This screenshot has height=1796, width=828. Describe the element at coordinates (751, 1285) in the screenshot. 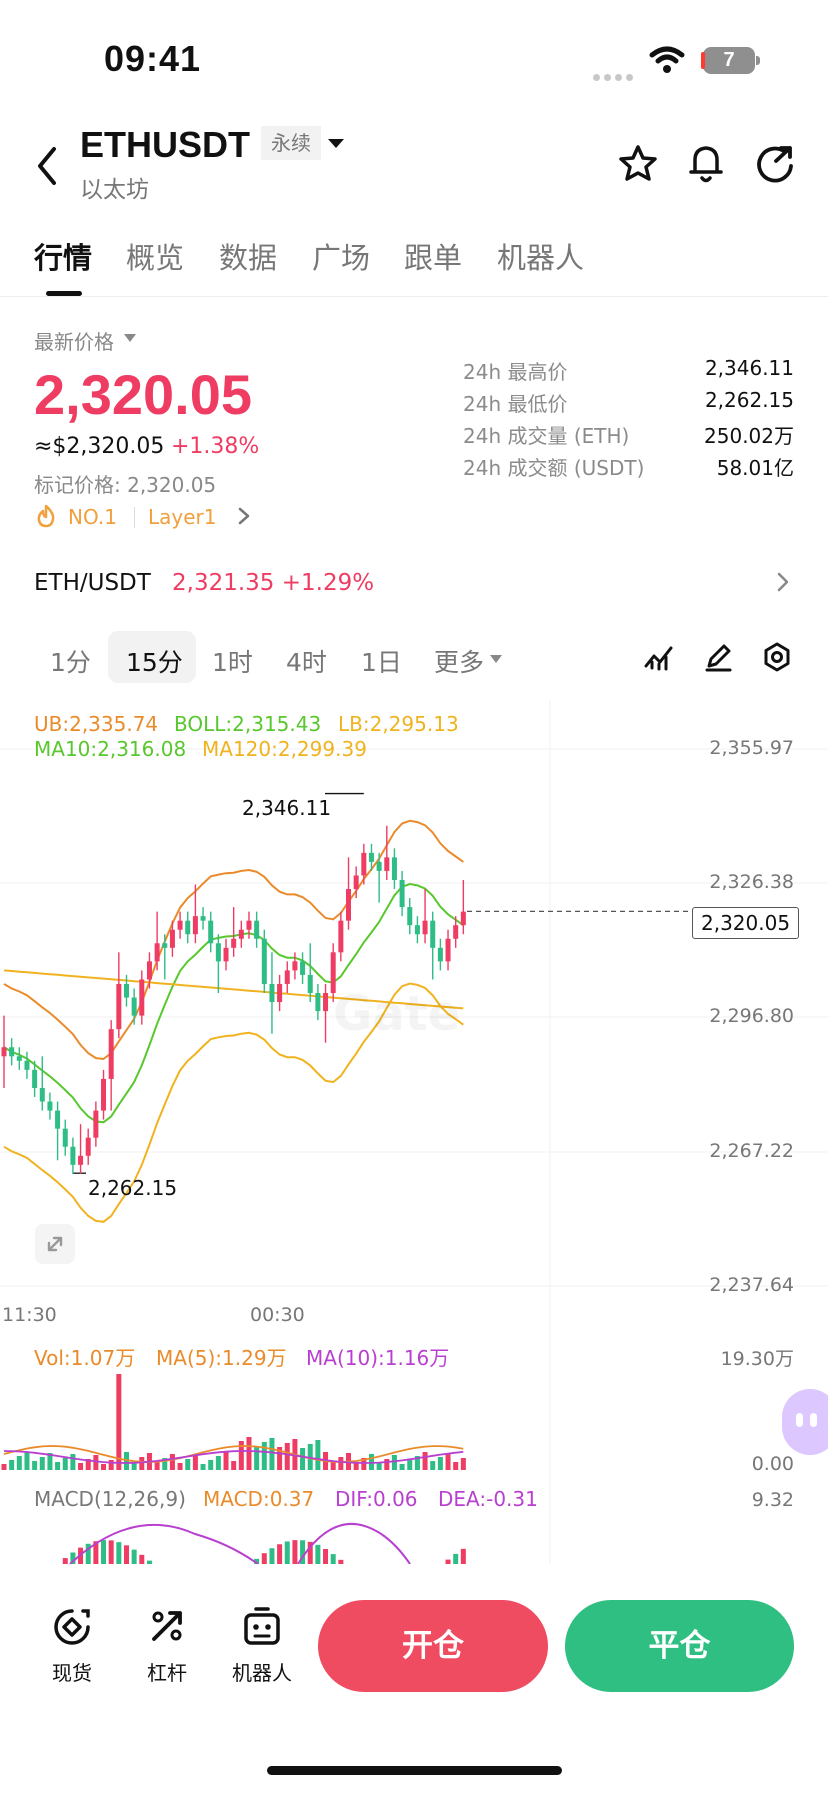

I see `price-axis-label: 2,237.64` at that location.